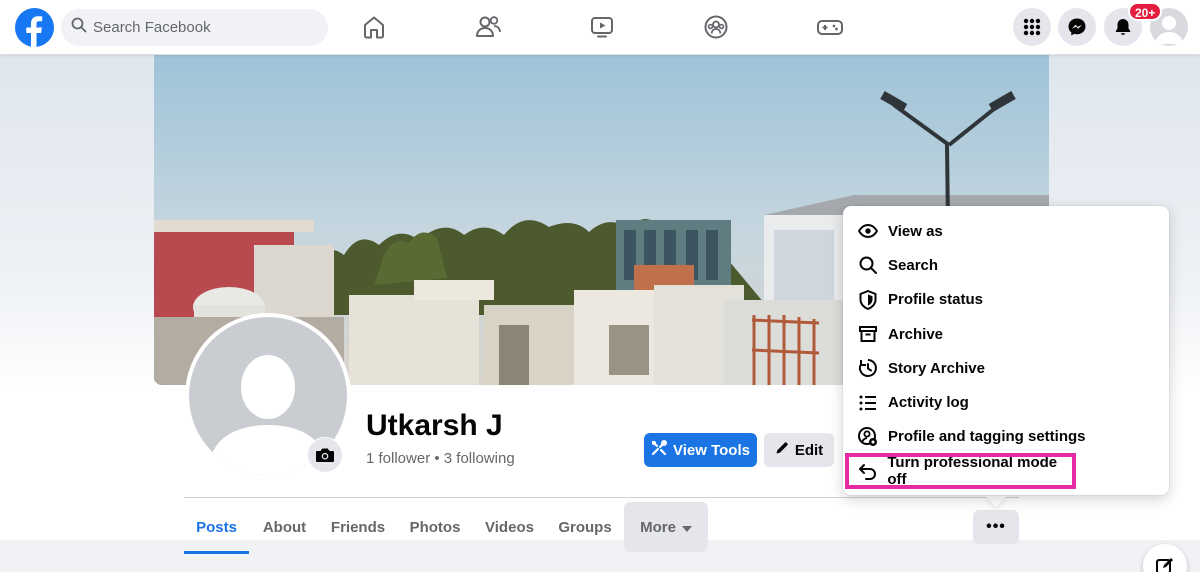 This screenshot has height=572, width=1200. Describe the element at coordinates (203, 27) in the screenshot. I see `search-input` at that location.